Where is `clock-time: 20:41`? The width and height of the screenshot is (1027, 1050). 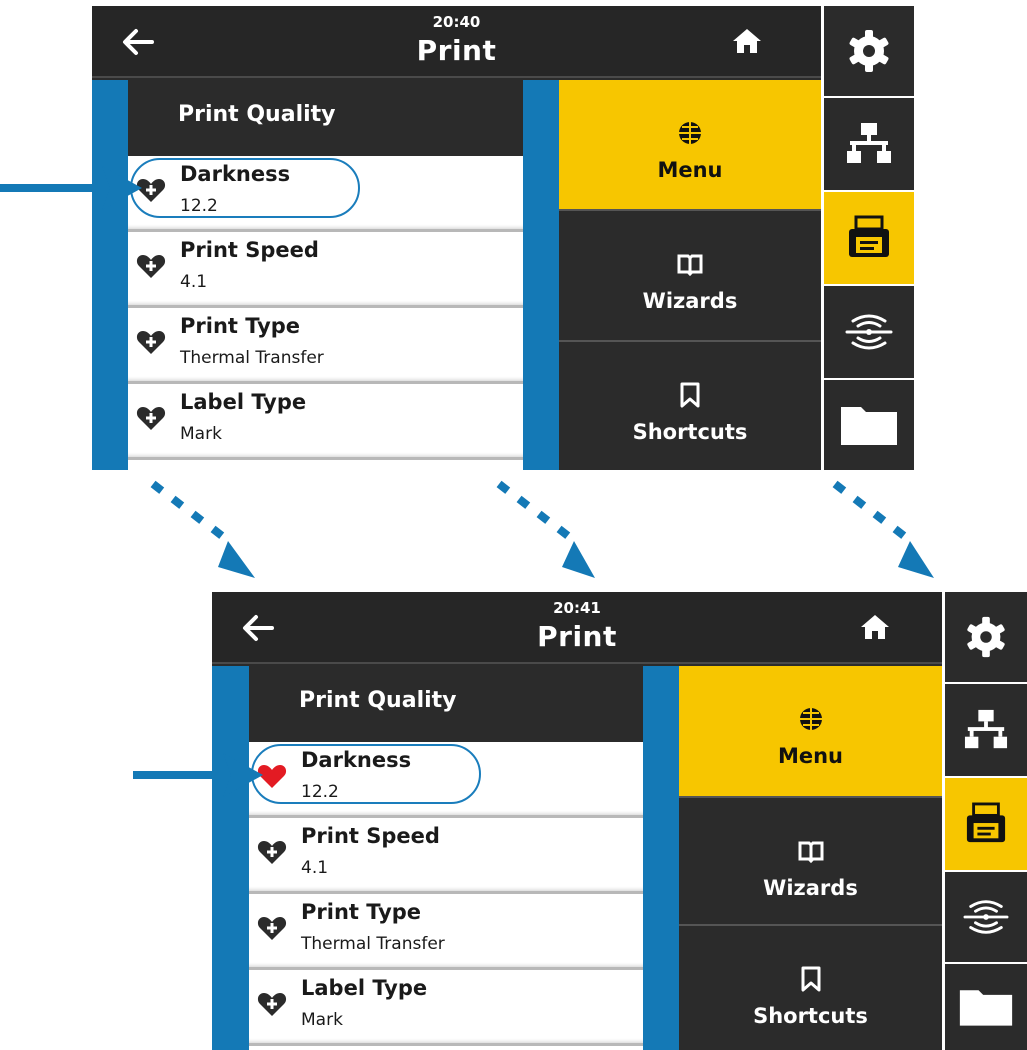 clock-time: 20:41 is located at coordinates (577, 608).